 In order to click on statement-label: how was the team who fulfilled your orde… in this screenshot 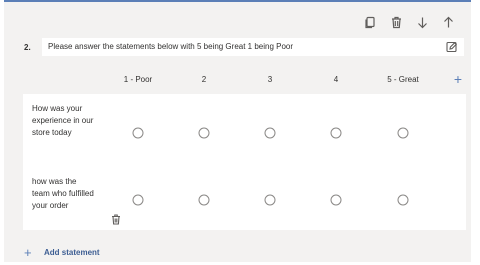, I will do `click(63, 193)`.